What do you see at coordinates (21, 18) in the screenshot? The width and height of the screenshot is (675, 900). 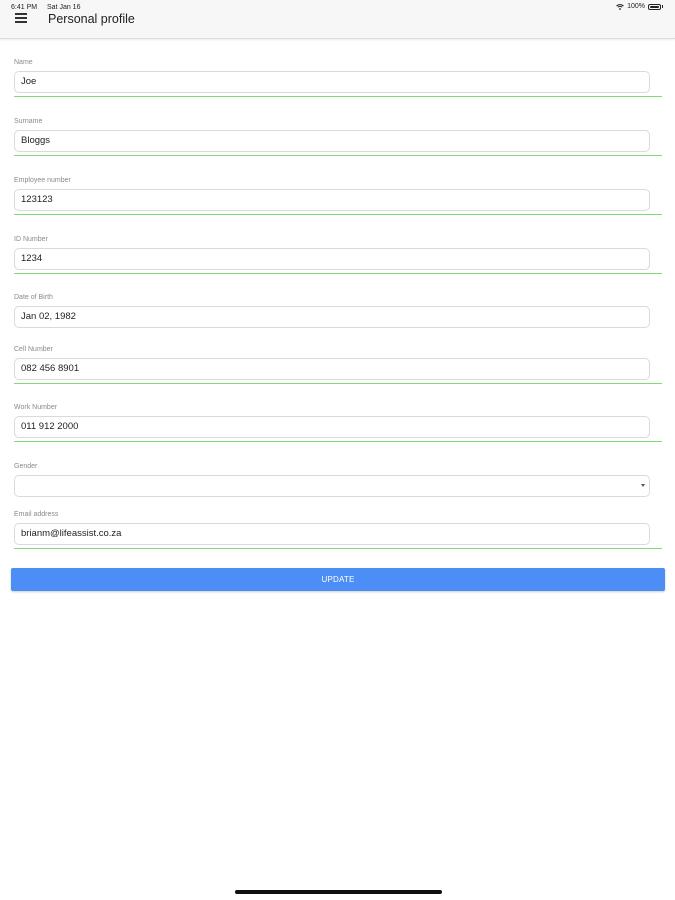 I see `hamburger-menu-icon` at bounding box center [21, 18].